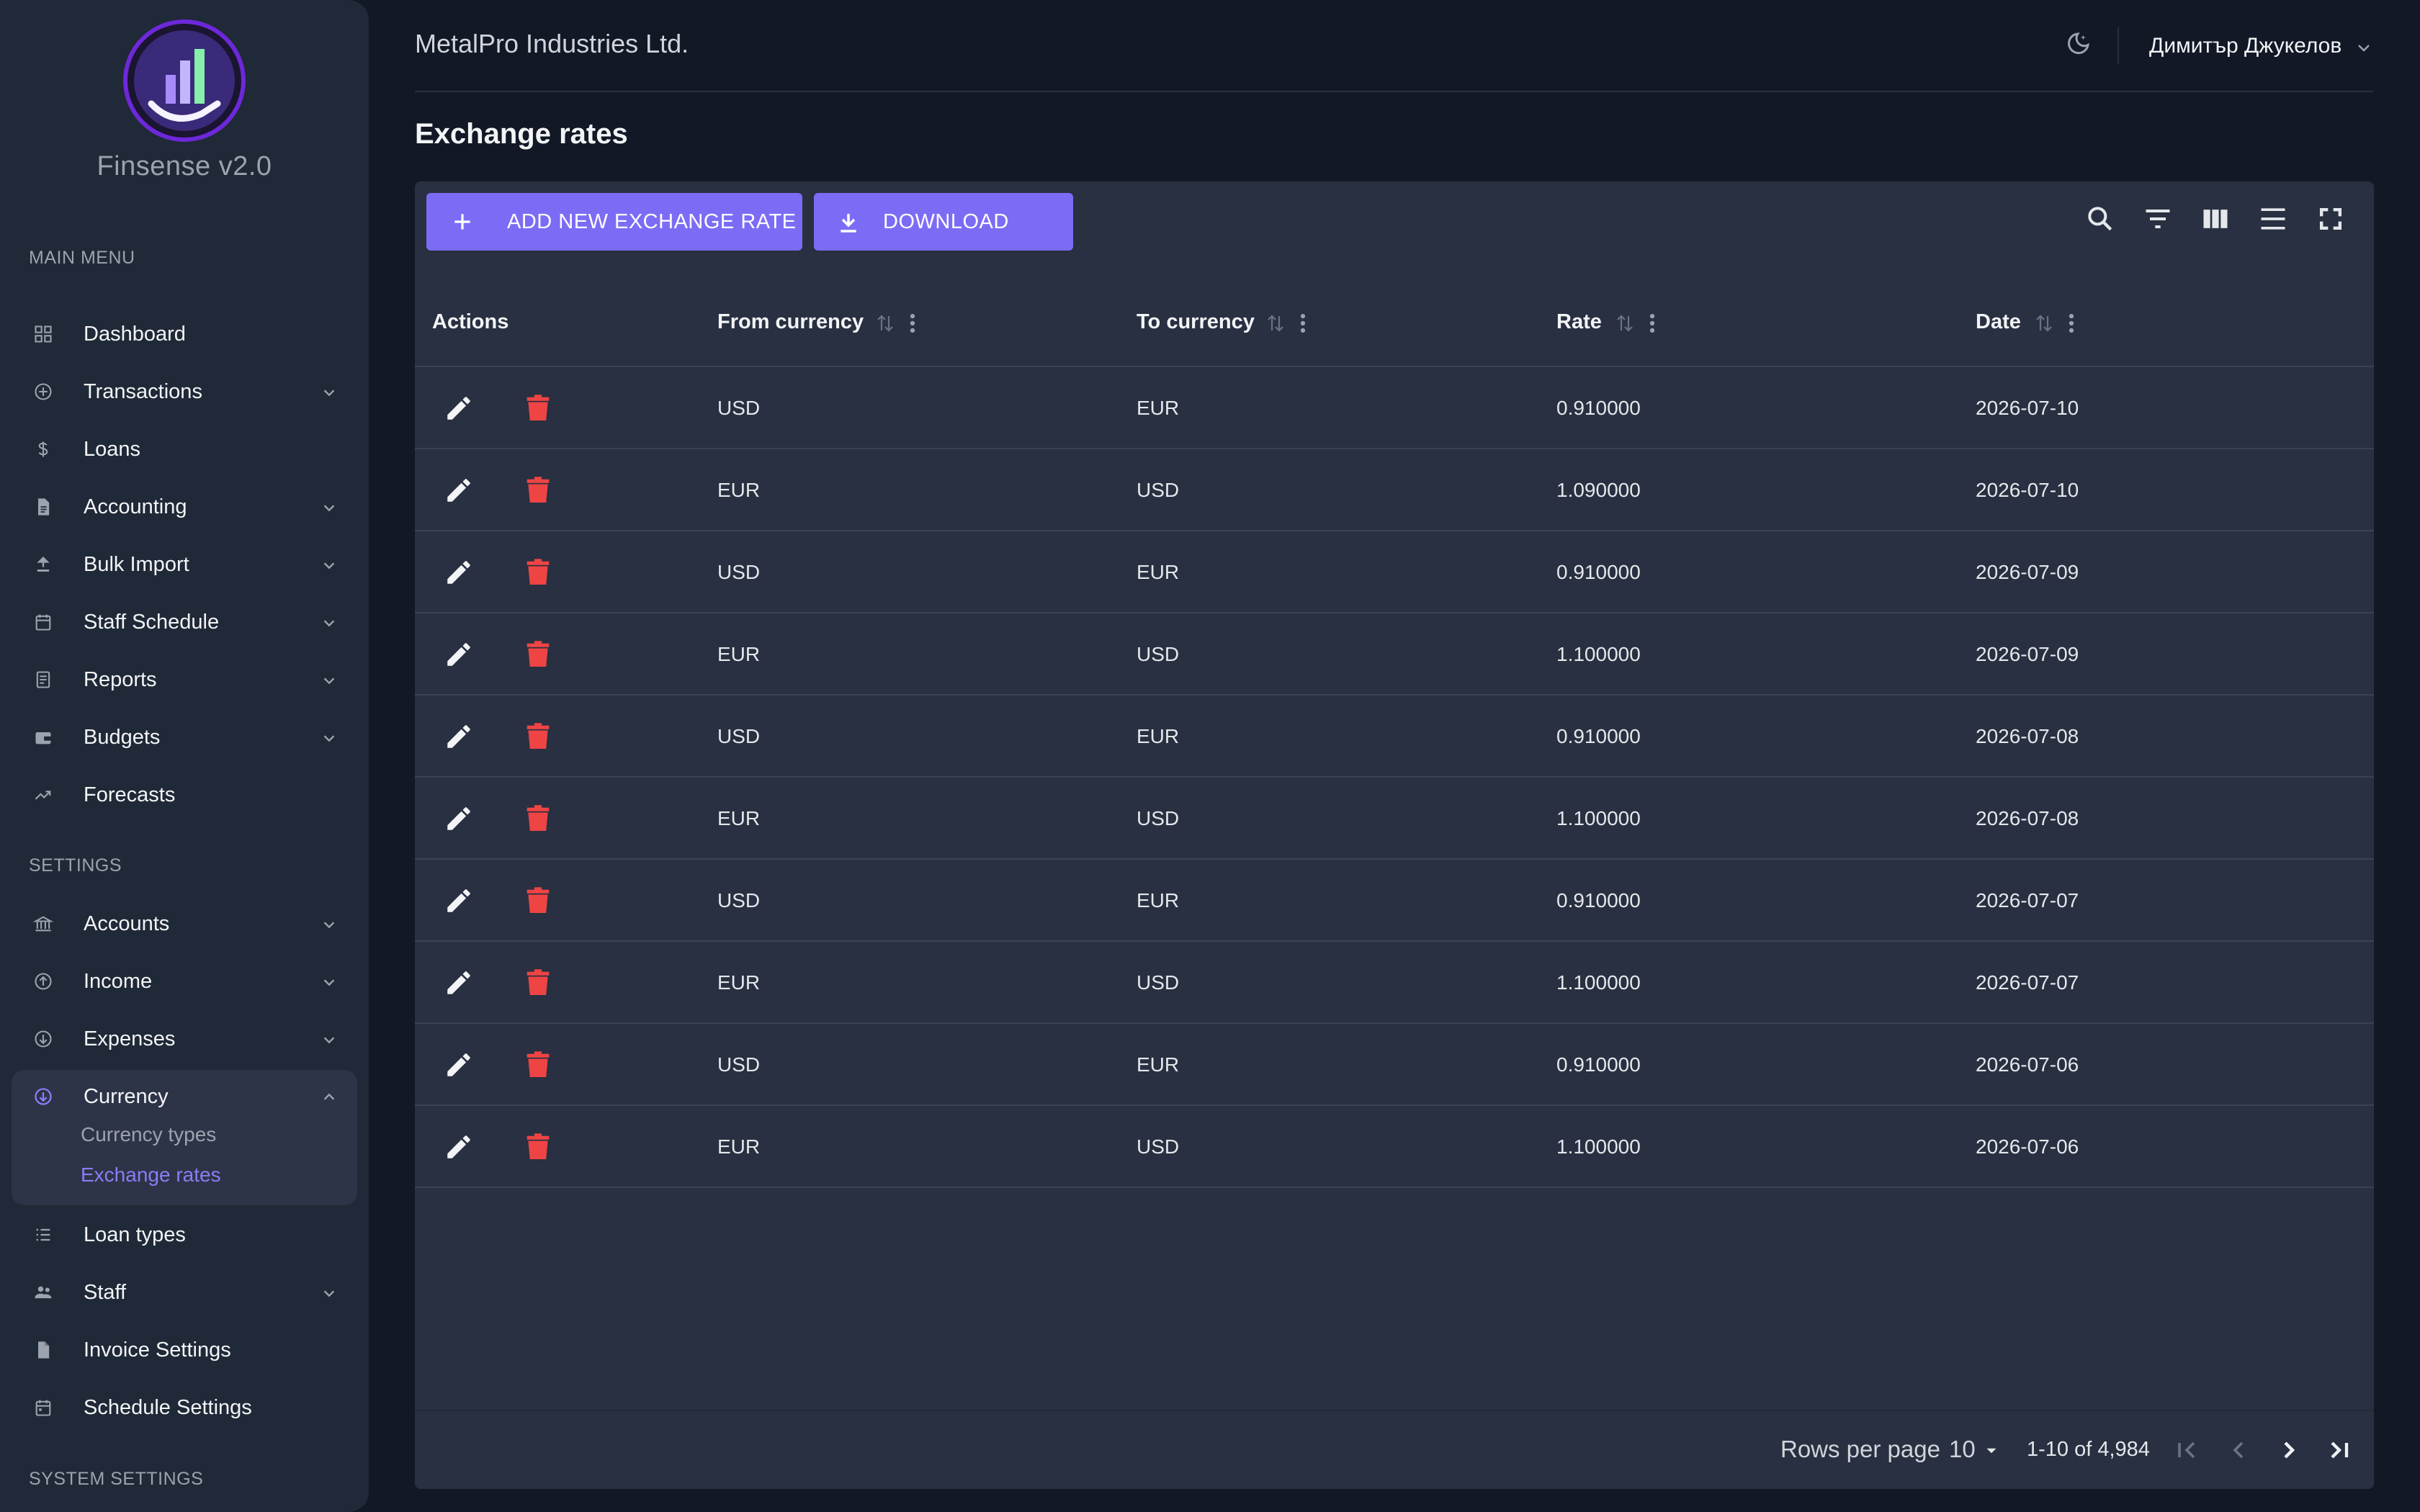 This screenshot has width=2420, height=1512. Describe the element at coordinates (1158, 736) in the screenshot. I see `cell-to-currency: EUR` at that location.